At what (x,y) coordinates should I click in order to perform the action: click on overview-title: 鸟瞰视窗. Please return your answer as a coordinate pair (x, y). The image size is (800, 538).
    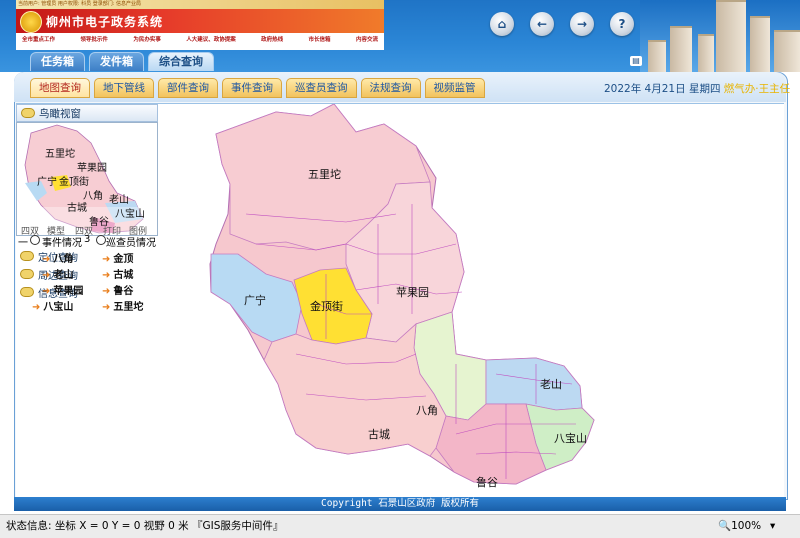
    Looking at the image, I should click on (60, 113).